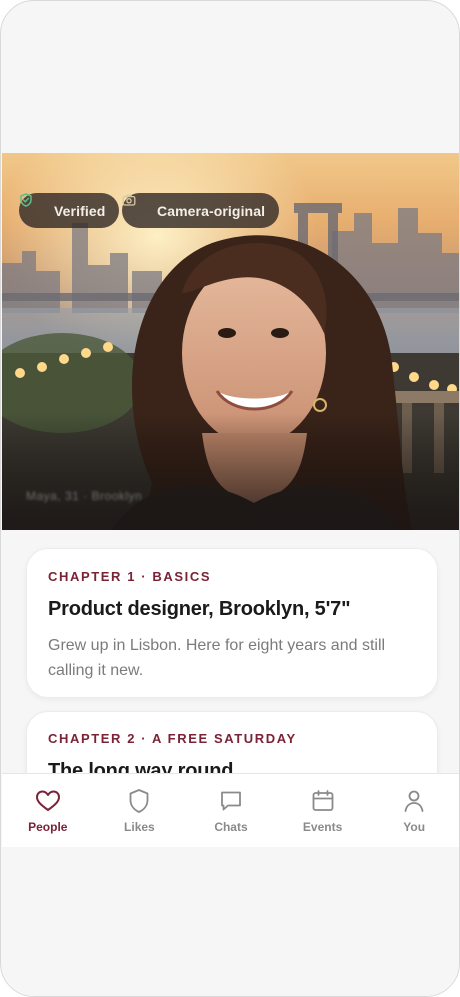 The image size is (460, 997). Describe the element at coordinates (135, 206) in the screenshot. I see `camera-icon` at that location.